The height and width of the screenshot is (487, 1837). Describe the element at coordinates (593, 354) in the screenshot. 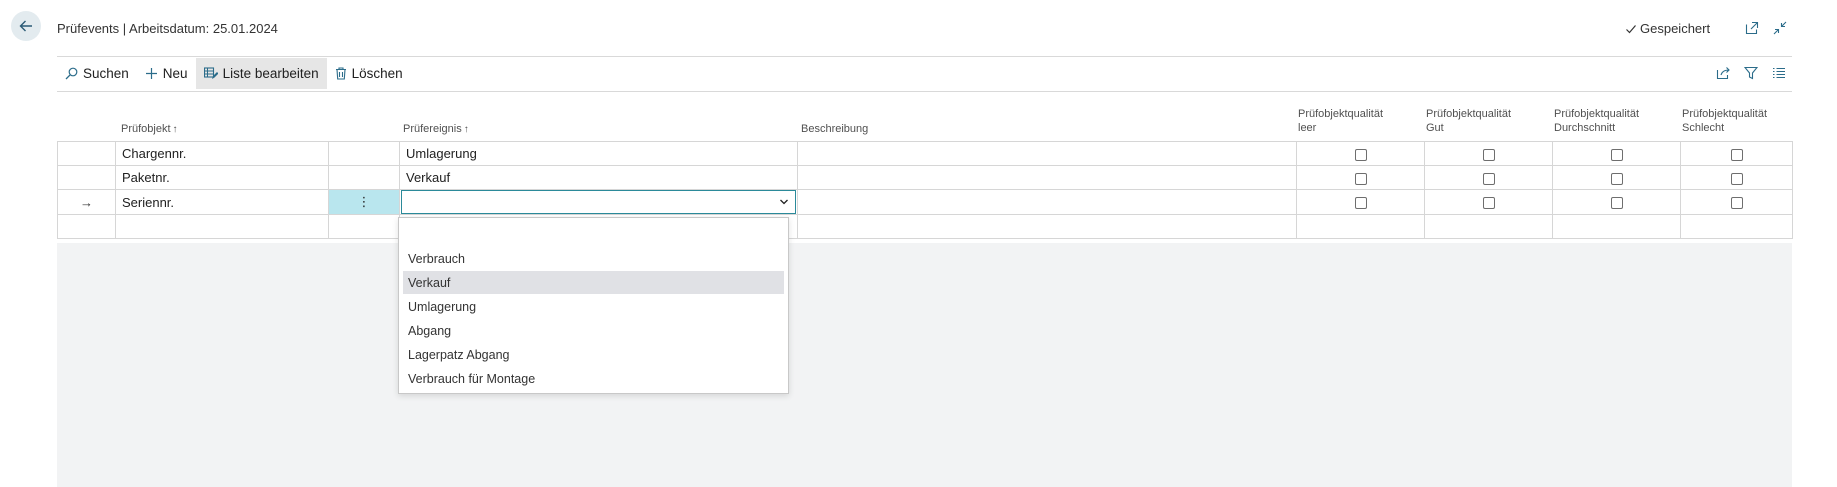

I see `dropdown-option: Lagerpatz Abgang` at that location.